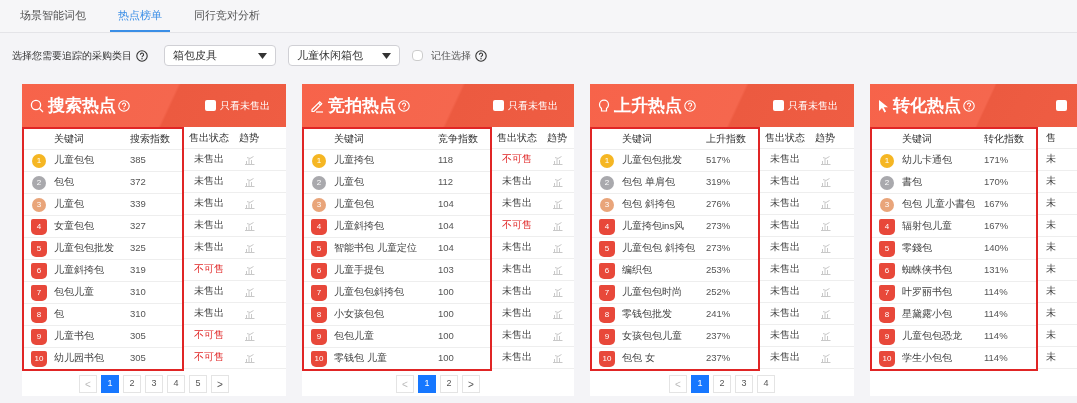 This screenshot has width=1077, height=403. I want to click on index-cell-text: 170%, so click(997, 182).